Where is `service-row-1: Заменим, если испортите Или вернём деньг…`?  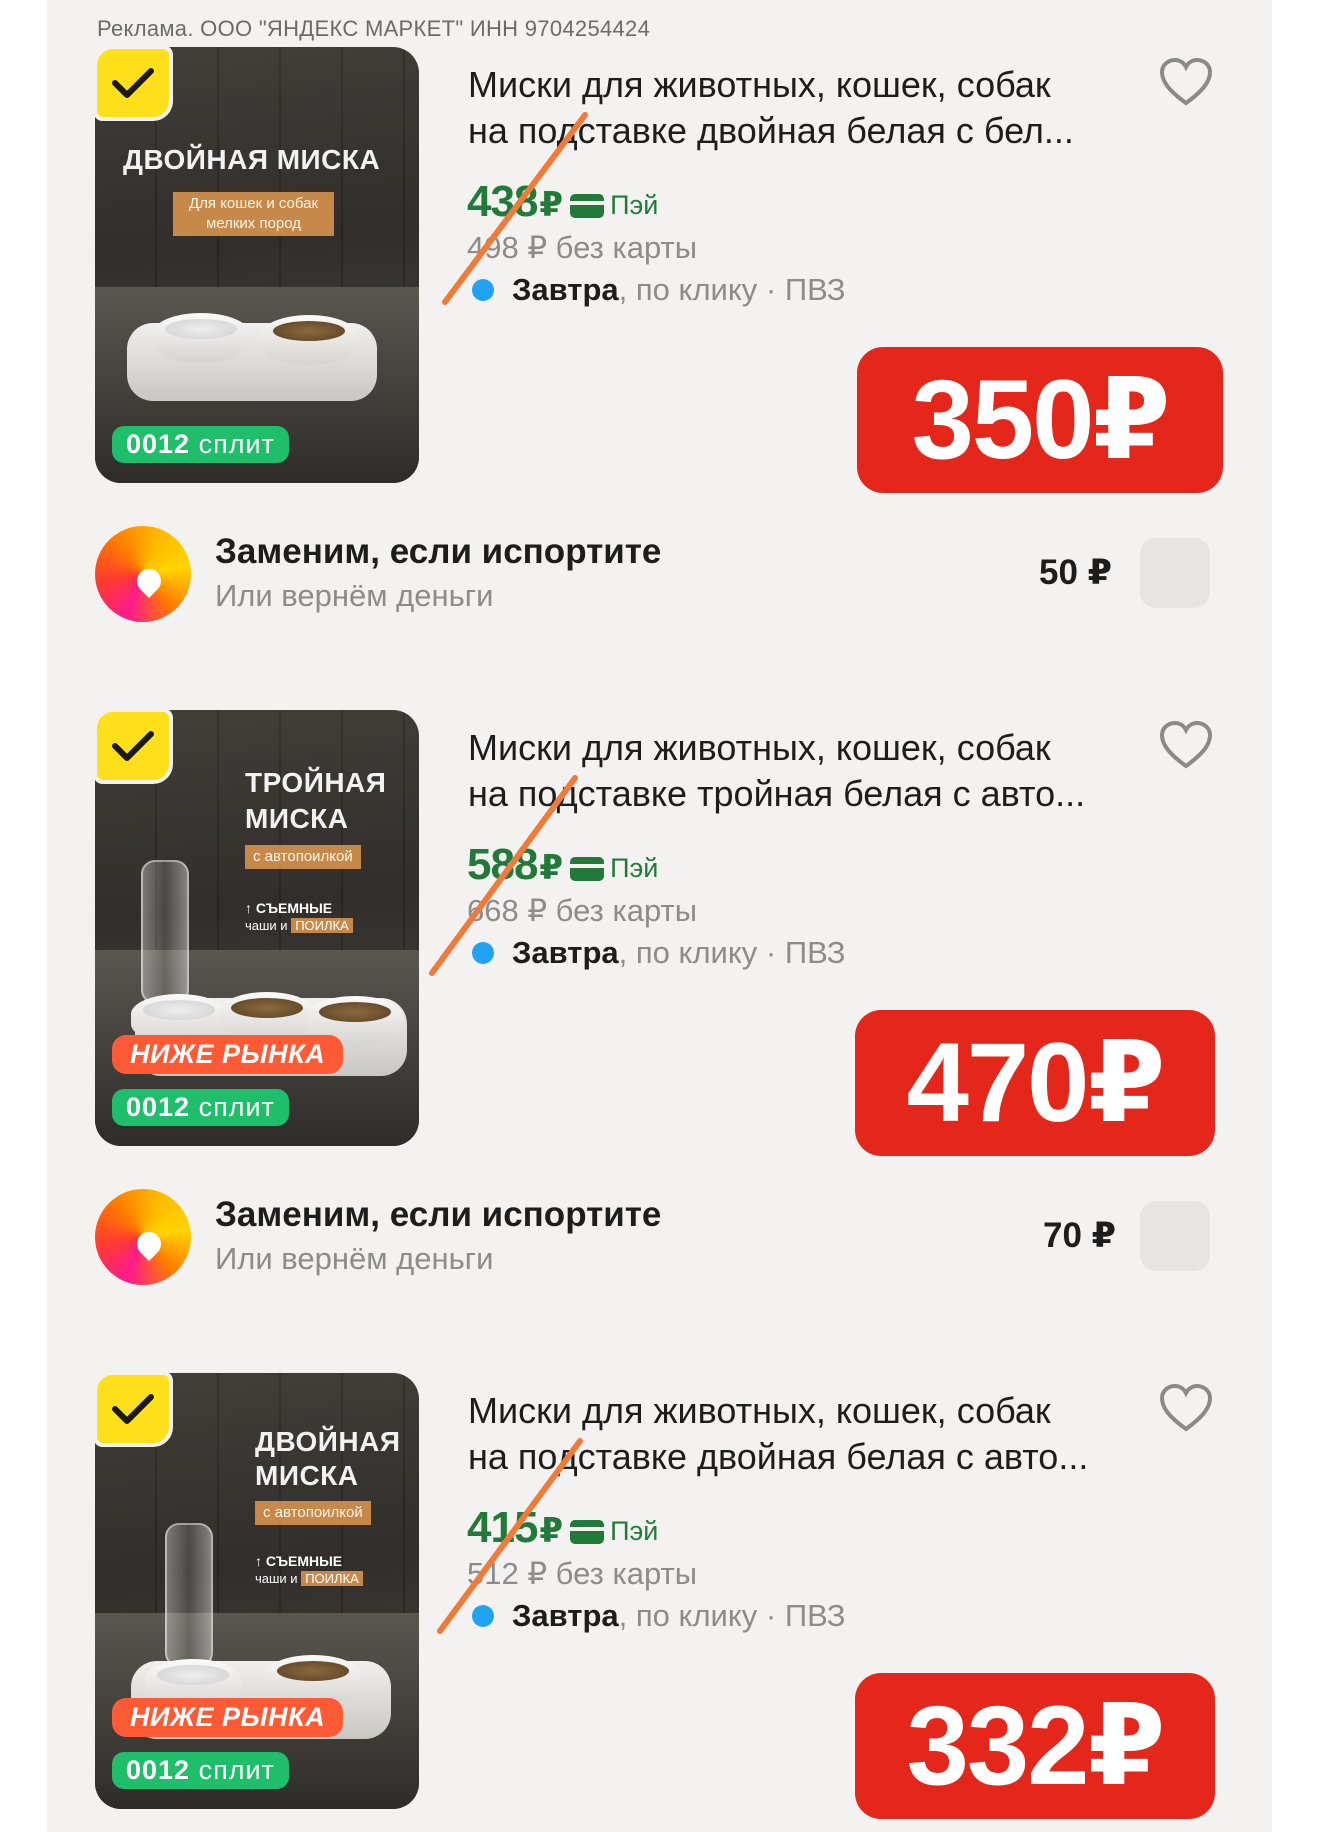 service-row-1: Заменим, если испортите Или вернём деньг… is located at coordinates (659, 581).